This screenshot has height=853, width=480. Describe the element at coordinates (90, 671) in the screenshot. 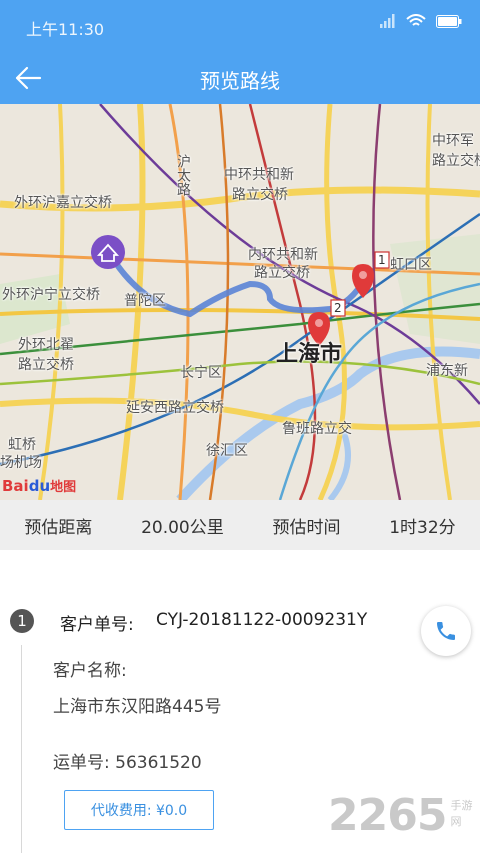

I see `customer-name-label: 客户名称:` at that location.